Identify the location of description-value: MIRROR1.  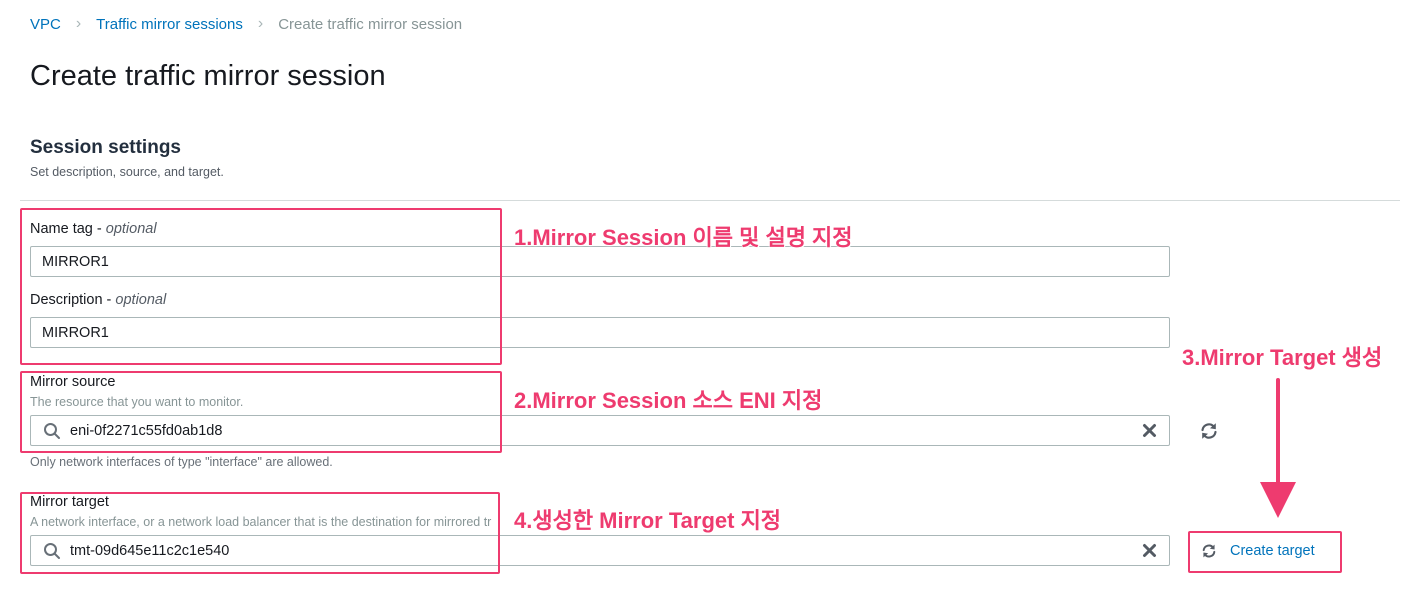
(75, 332).